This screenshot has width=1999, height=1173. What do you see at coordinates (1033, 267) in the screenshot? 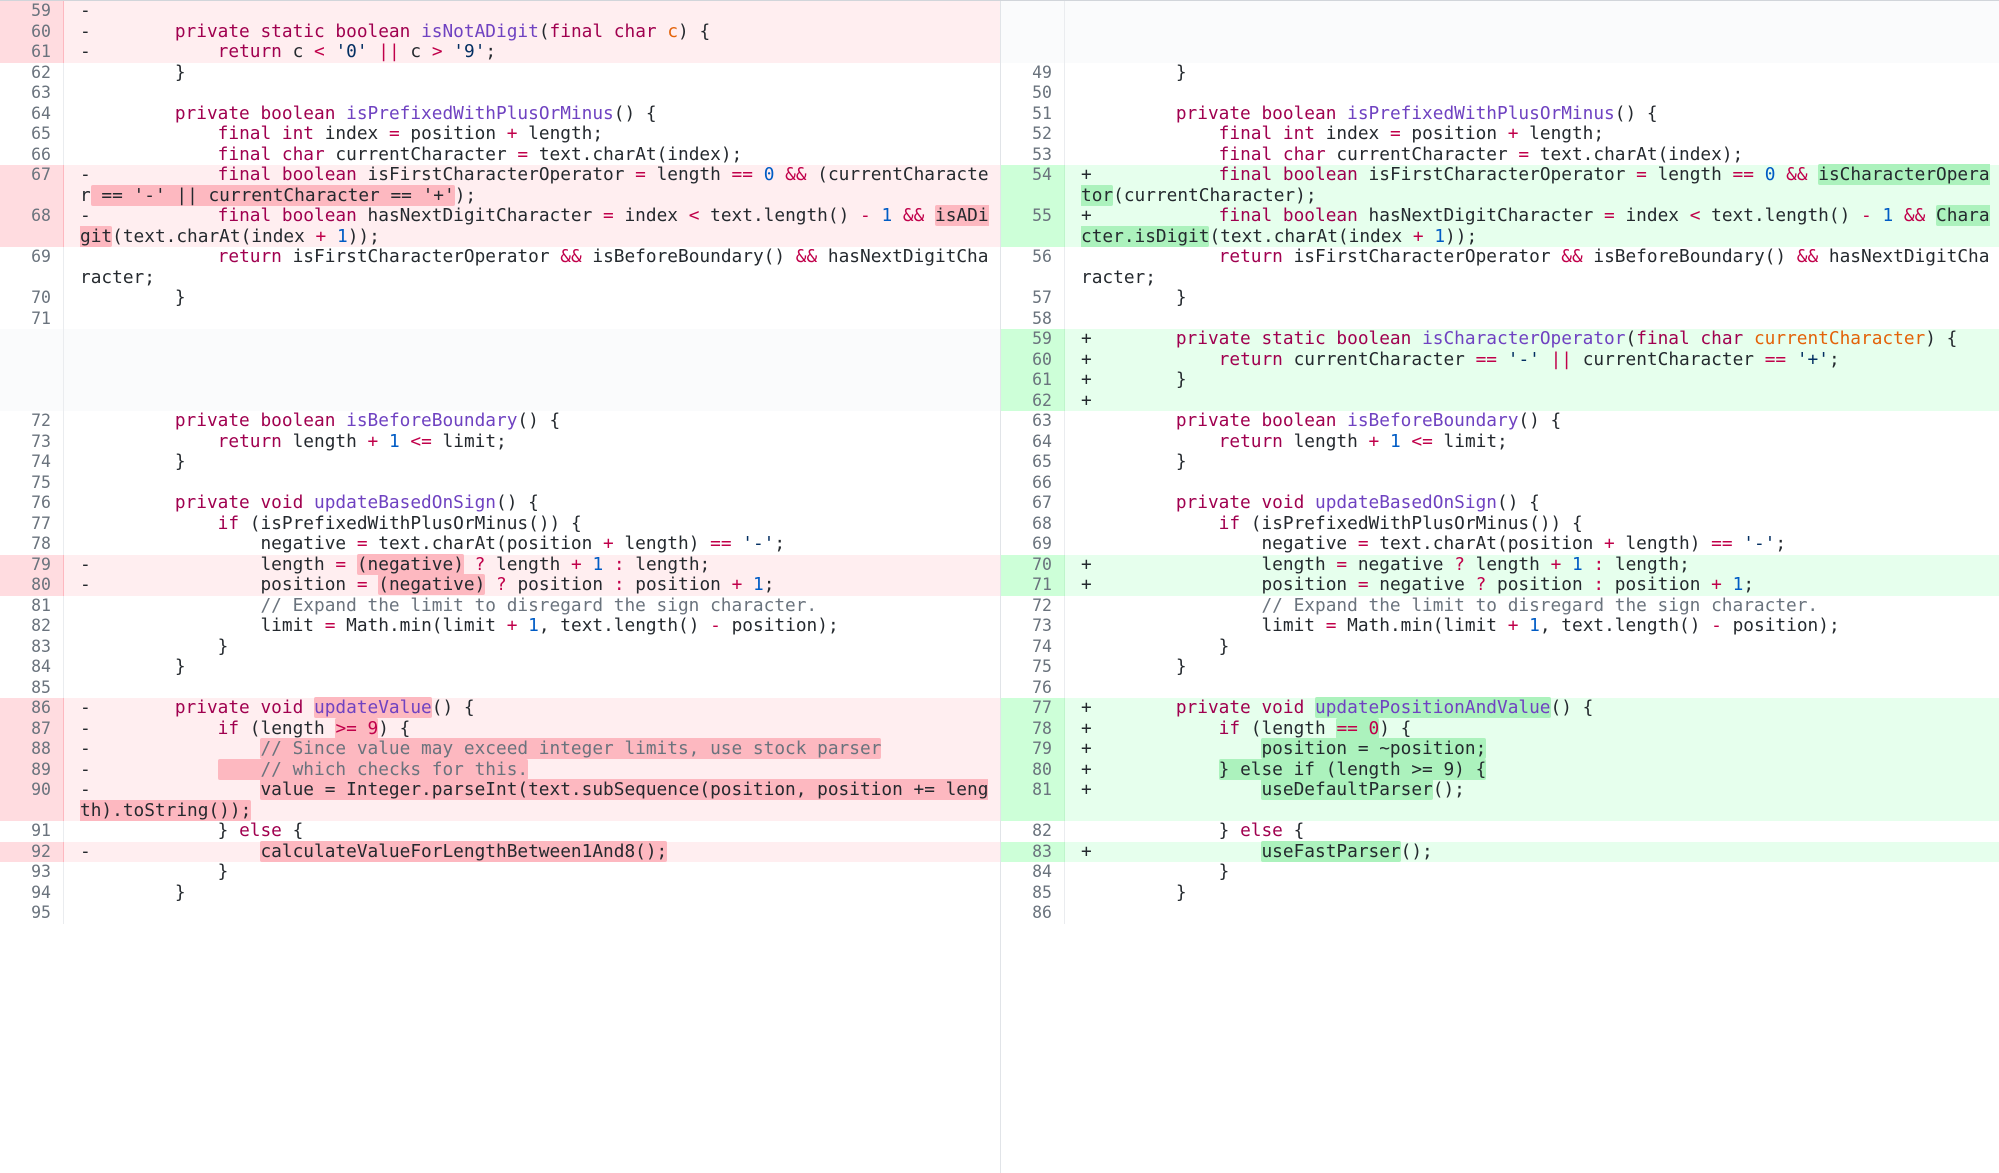
I see `line-number: 56` at bounding box center [1033, 267].